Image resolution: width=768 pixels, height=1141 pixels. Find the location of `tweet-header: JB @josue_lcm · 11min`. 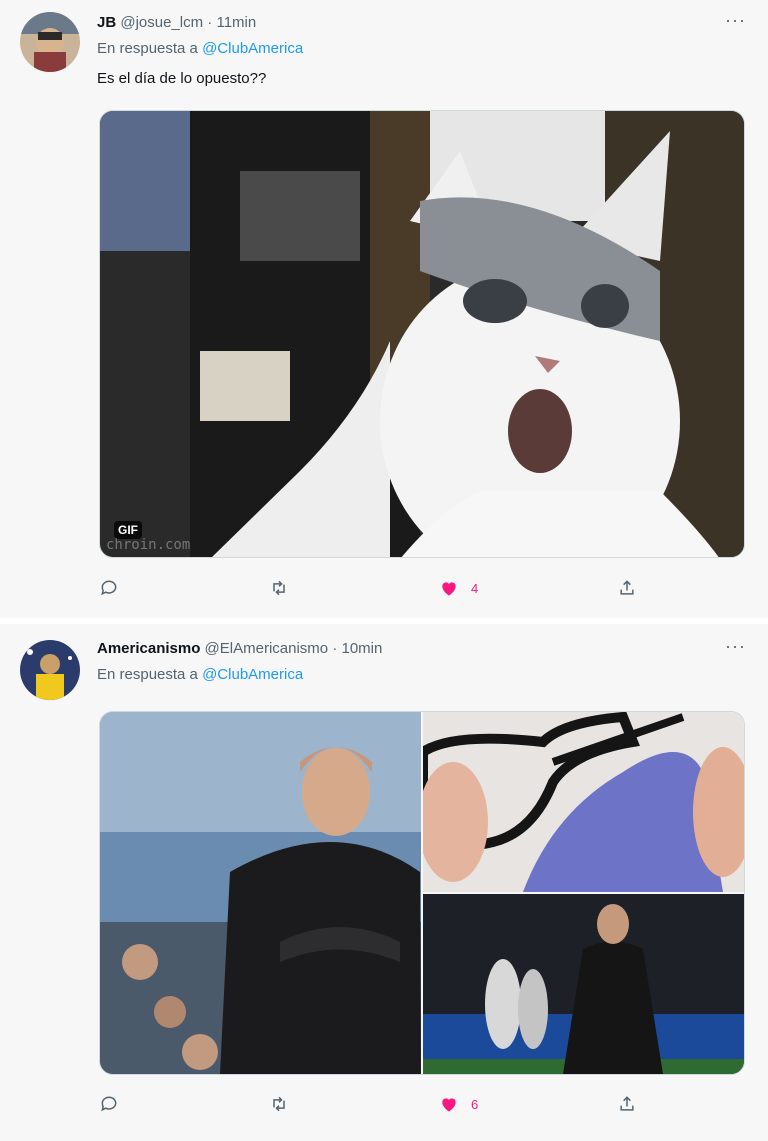

tweet-header: JB @josue_lcm · 11min is located at coordinates (176, 23).